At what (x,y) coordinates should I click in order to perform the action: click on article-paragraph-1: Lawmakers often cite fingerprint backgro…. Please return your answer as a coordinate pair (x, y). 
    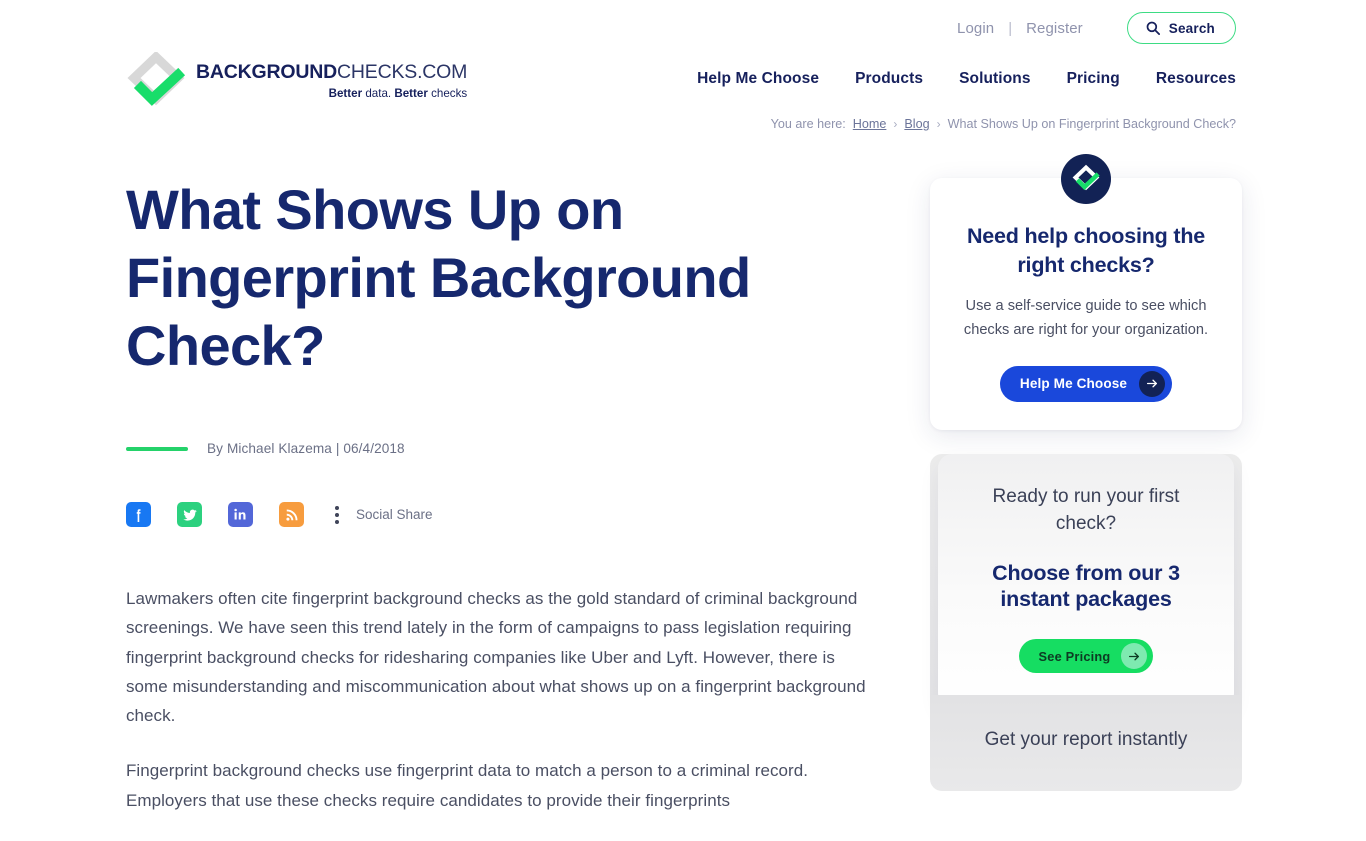
    Looking at the image, I should click on (496, 657).